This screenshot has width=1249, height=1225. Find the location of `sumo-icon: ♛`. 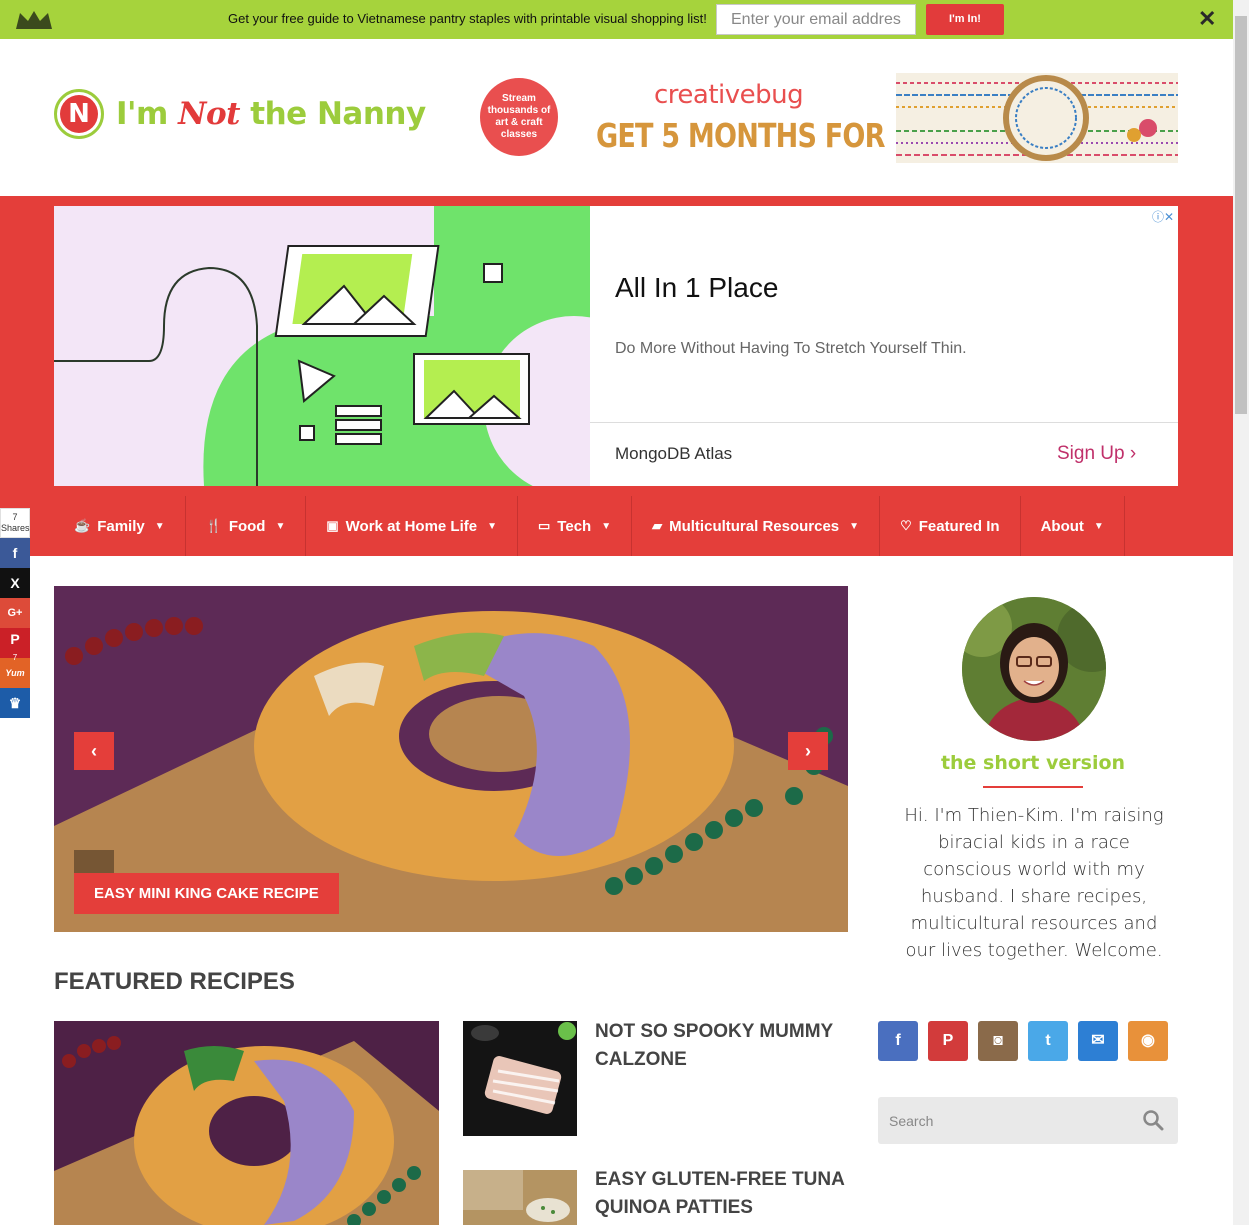

sumo-icon: ♛ is located at coordinates (15, 703).